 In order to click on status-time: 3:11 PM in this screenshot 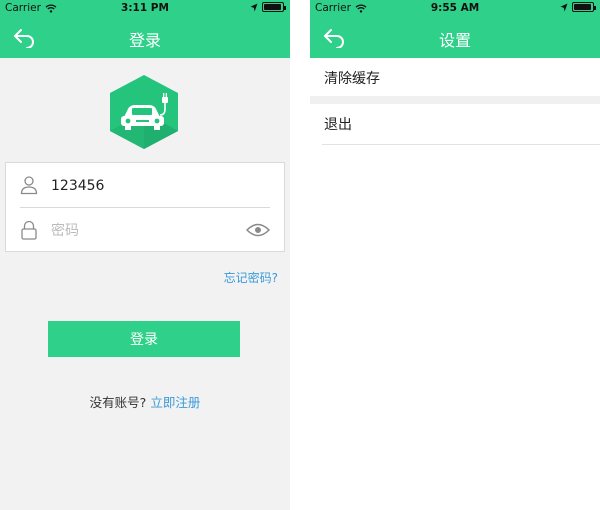, I will do `click(145, 8)`.